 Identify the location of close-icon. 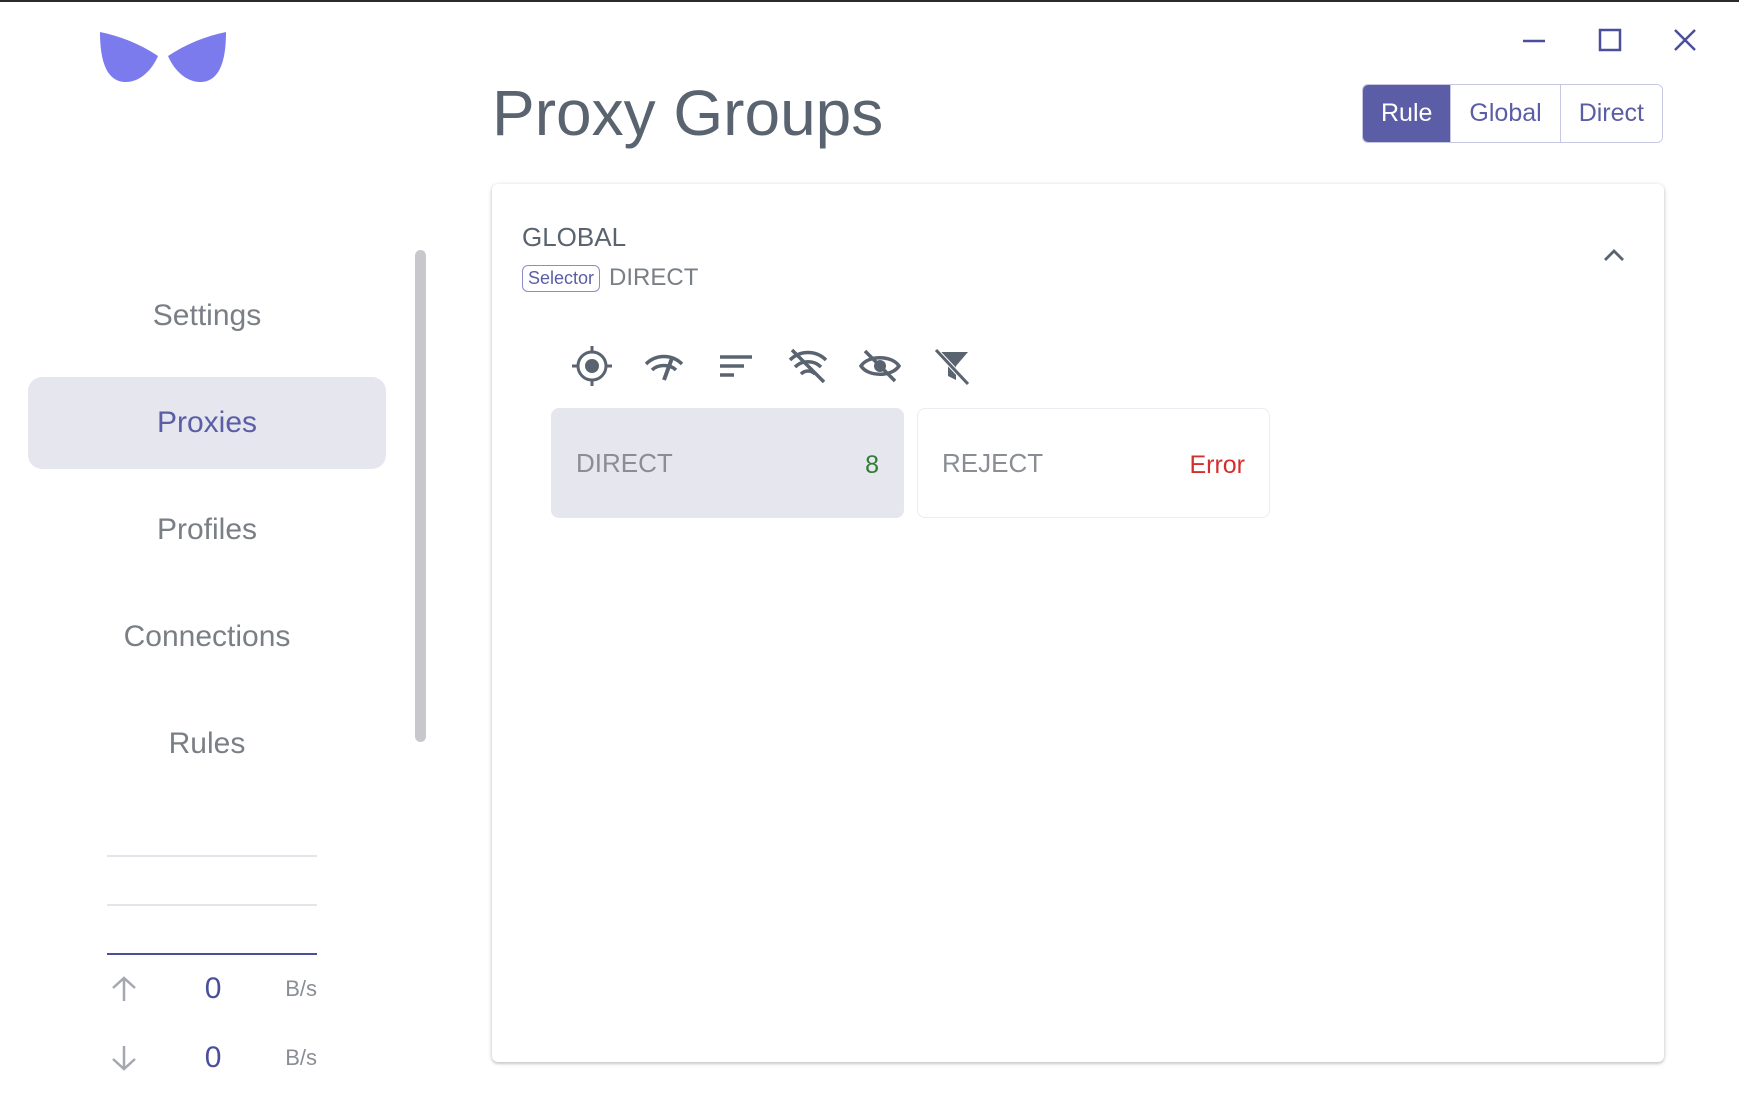
(1685, 40).